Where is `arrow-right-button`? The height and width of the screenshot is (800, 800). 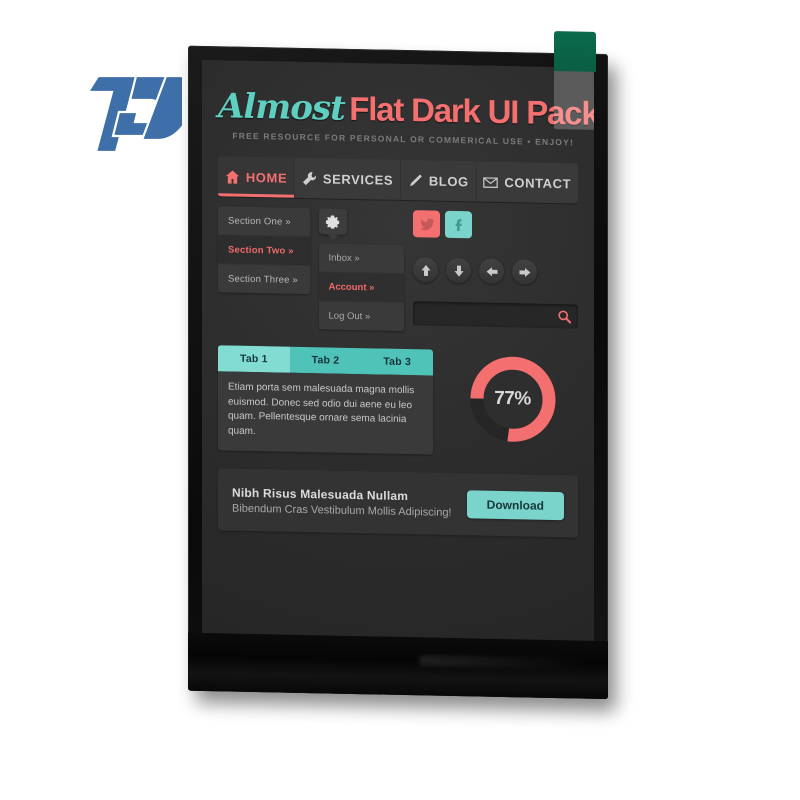 arrow-right-button is located at coordinates (524, 272).